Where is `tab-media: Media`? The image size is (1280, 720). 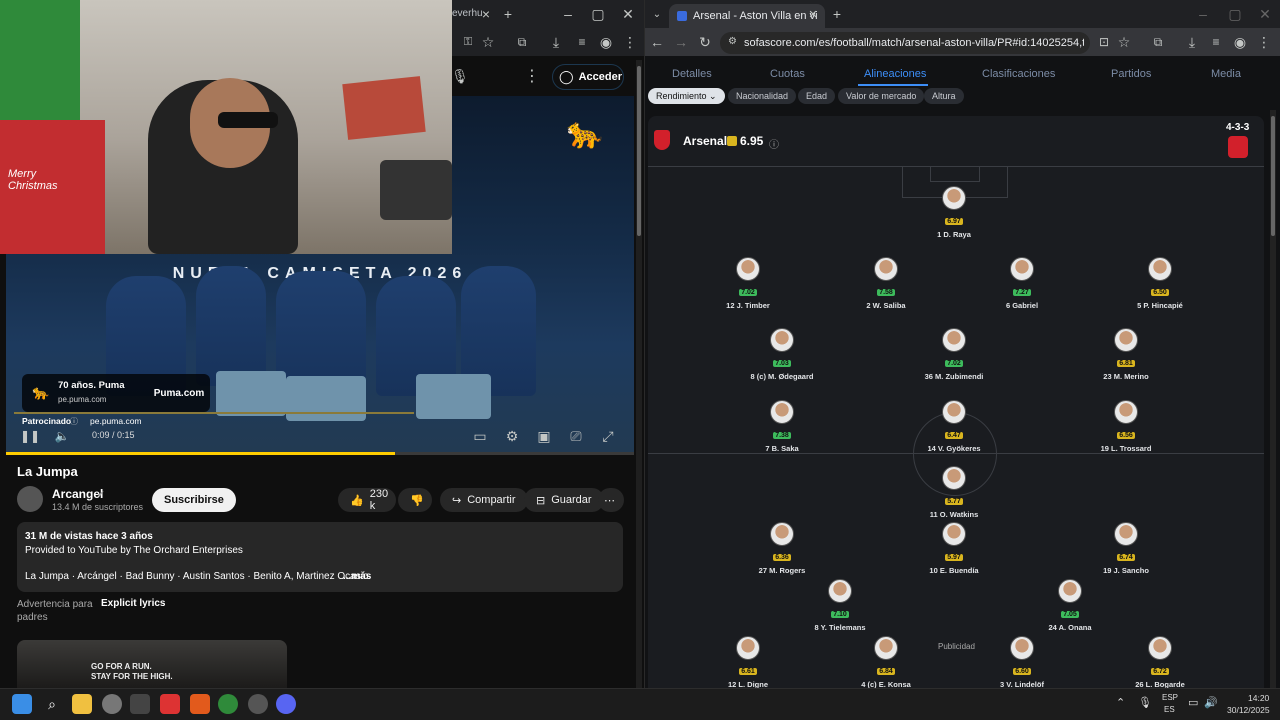
tab-media: Media is located at coordinates (1226, 74).